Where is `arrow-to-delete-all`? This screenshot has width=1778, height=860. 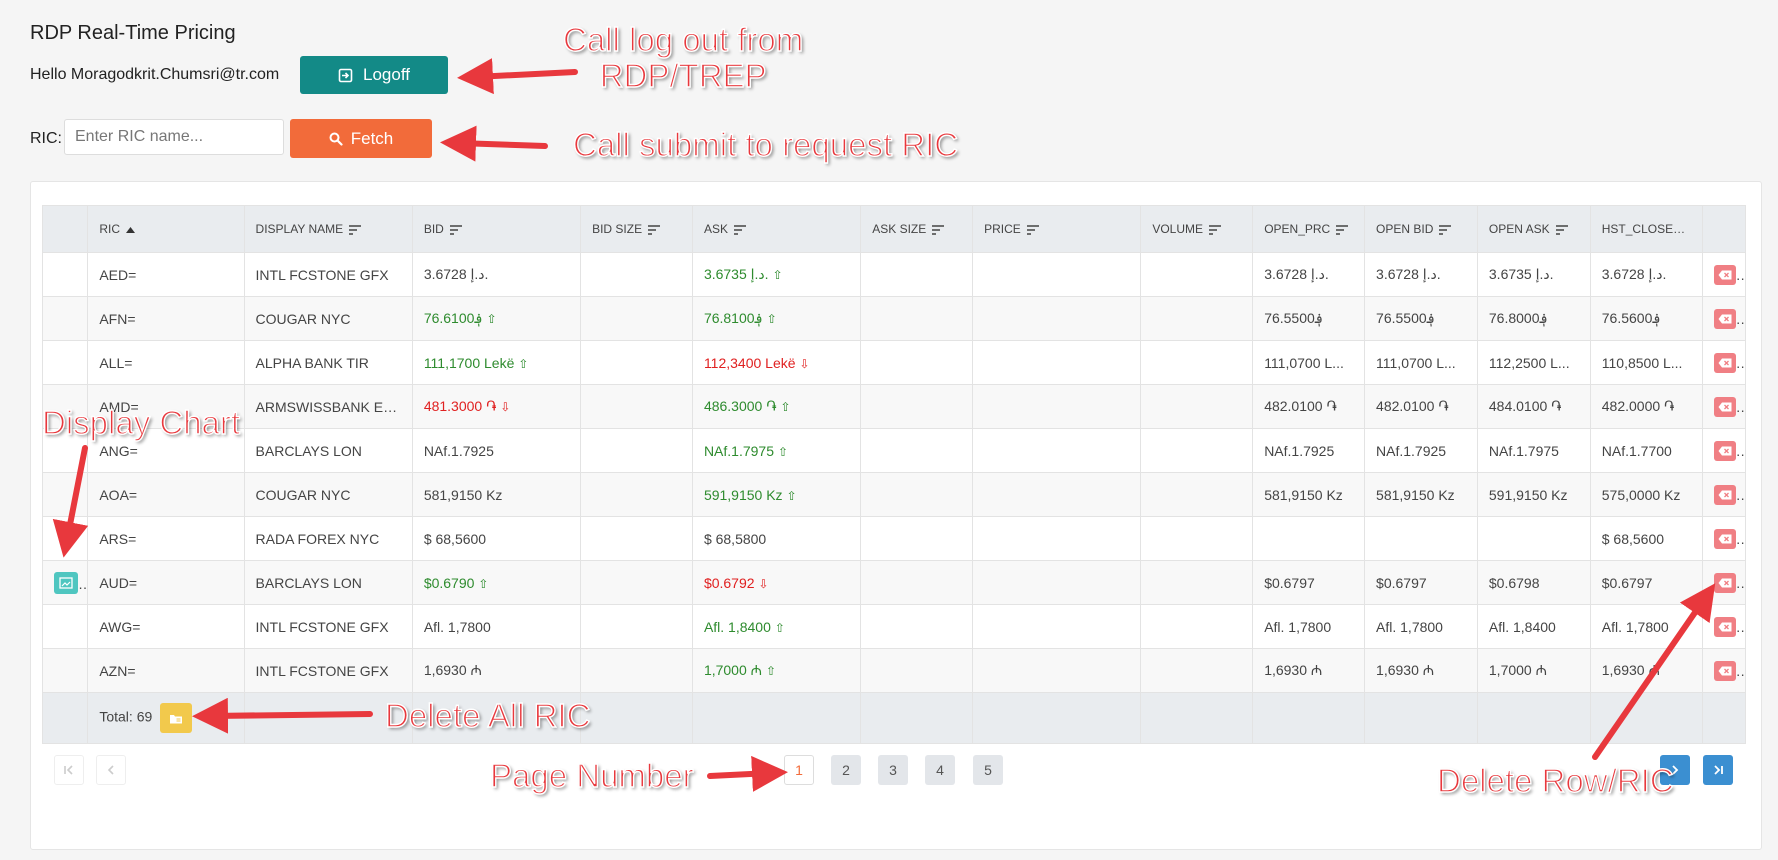
arrow-to-delete-all is located at coordinates (282, 715).